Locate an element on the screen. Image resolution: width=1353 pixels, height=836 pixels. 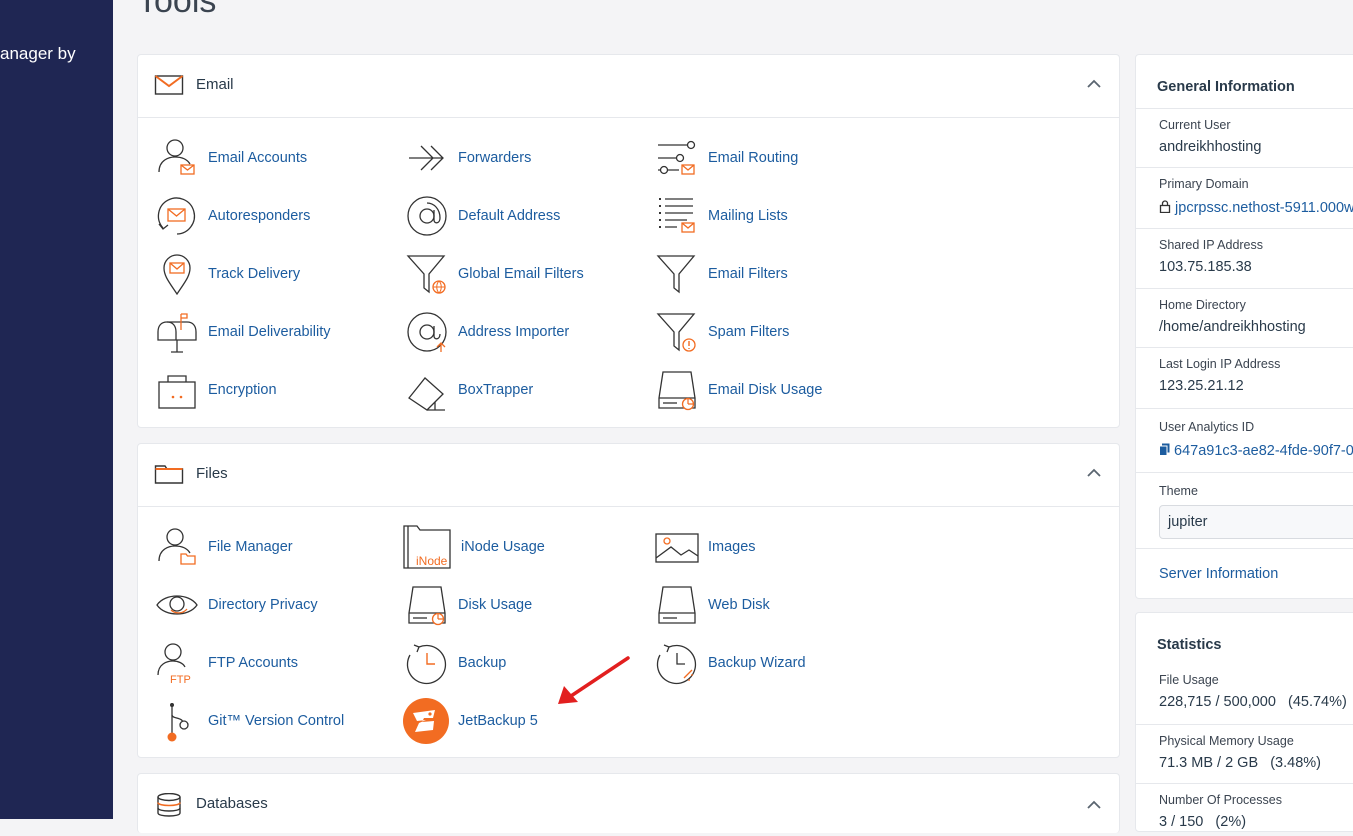
email-filters-link: Email Filters is located at coordinates (721, 274).